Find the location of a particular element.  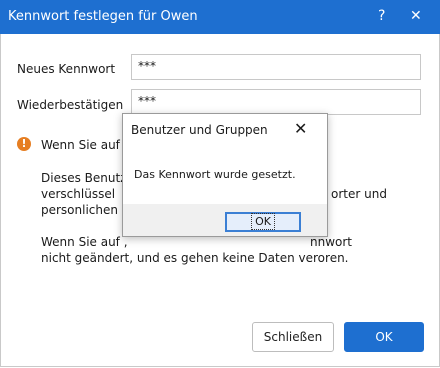

warning-p2-line1: Wenn Sie auf , is located at coordinates (84, 242).